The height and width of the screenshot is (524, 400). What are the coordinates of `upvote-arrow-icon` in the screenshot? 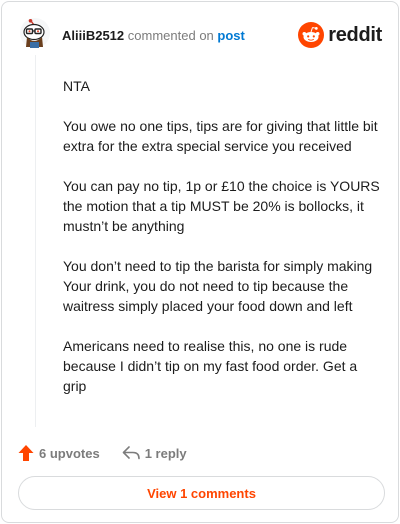 It's located at (26, 453).